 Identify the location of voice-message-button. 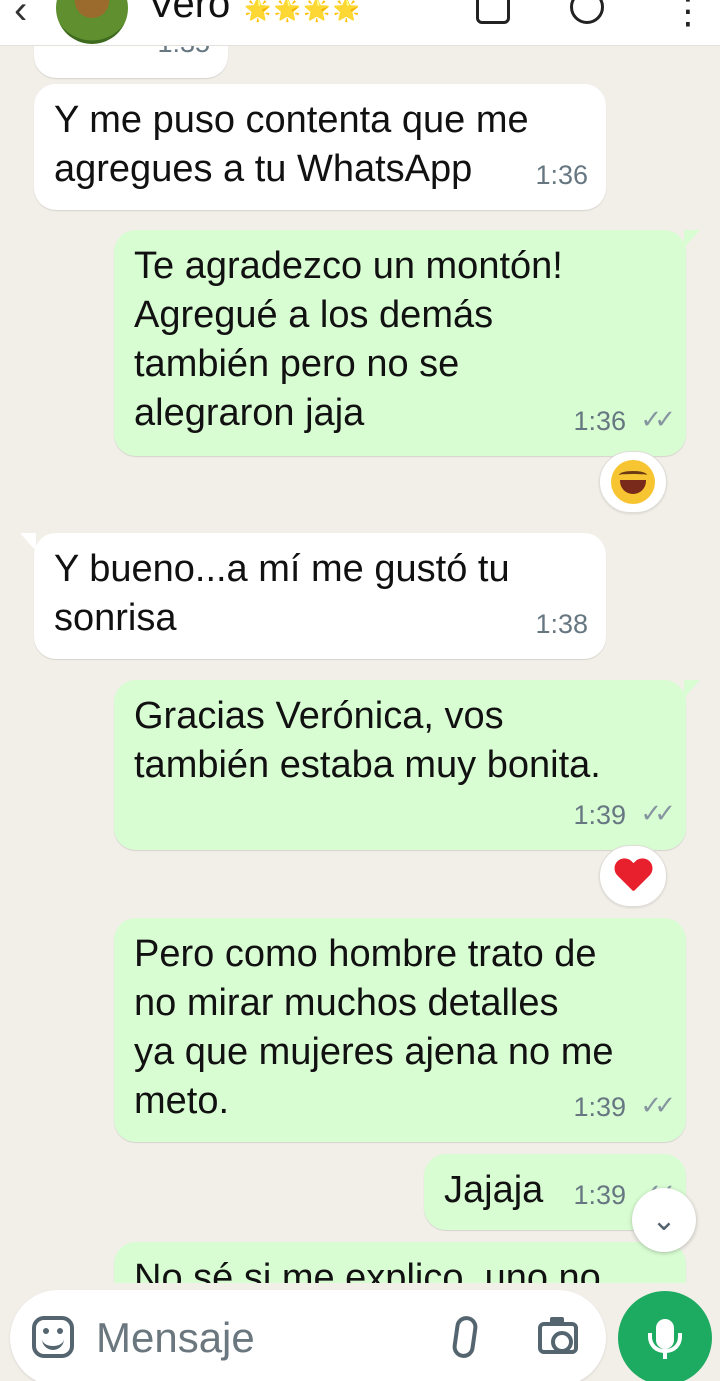
(665, 1336).